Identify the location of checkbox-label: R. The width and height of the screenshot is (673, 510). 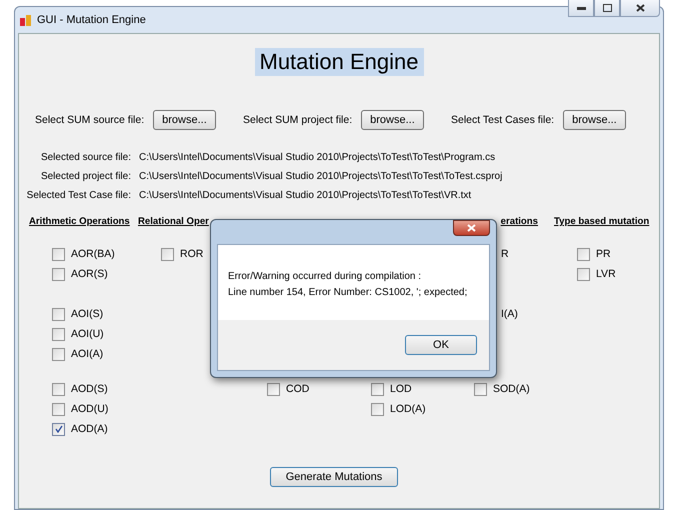
(504, 254).